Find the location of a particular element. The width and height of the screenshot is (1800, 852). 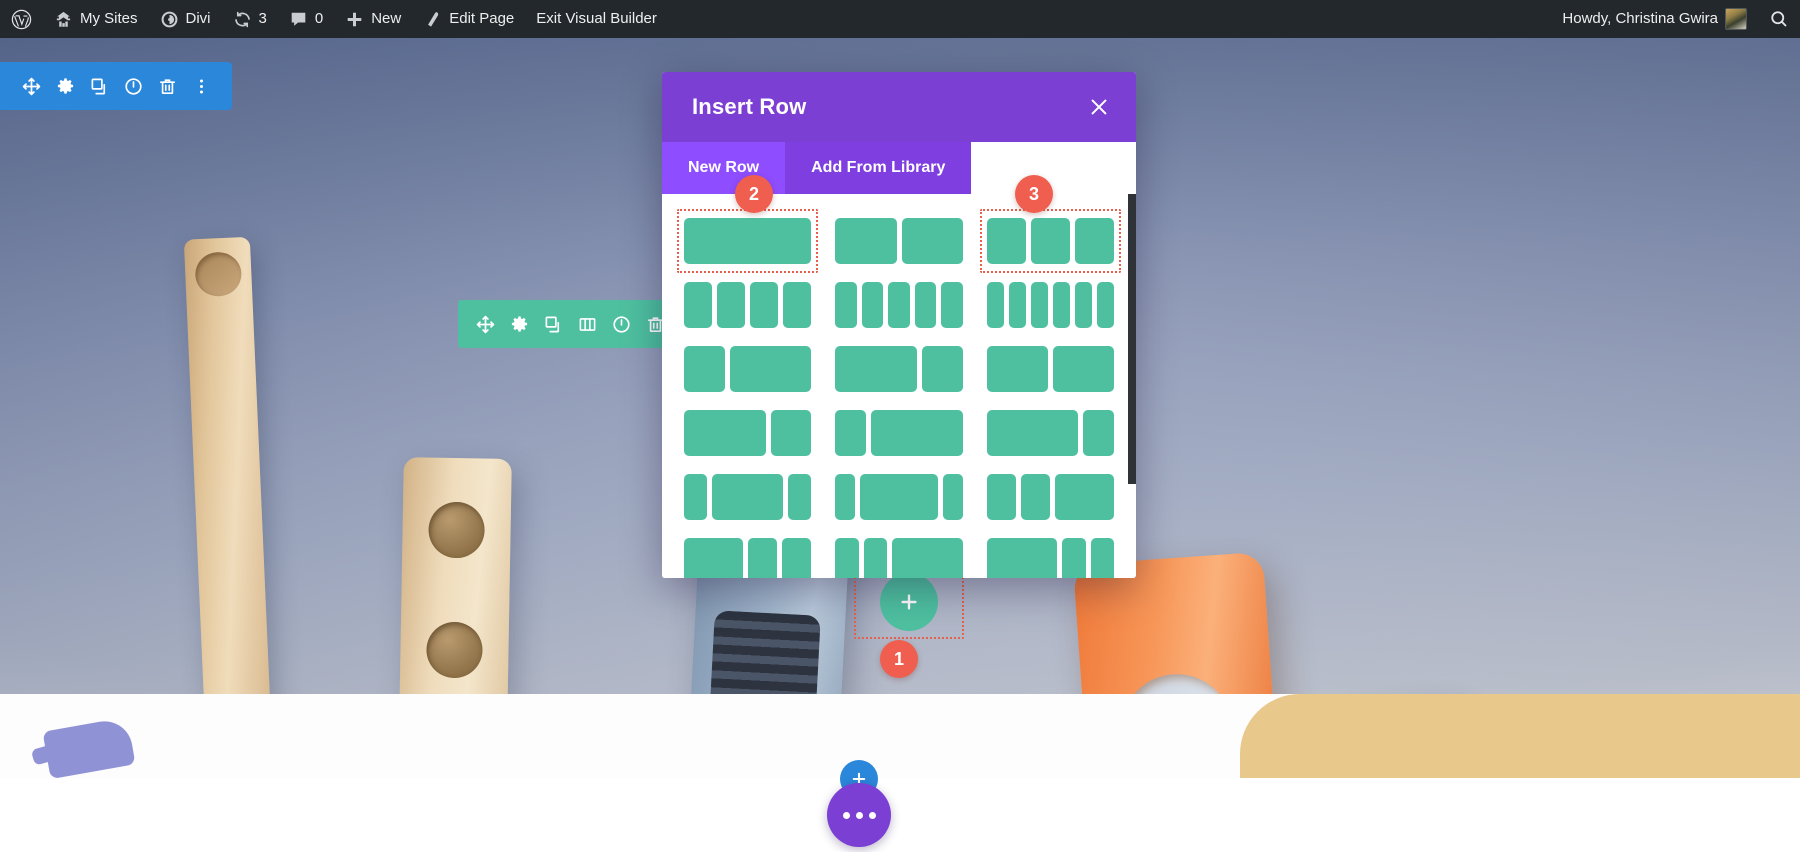

adminbar-item-comments: 0 is located at coordinates (306, 19).